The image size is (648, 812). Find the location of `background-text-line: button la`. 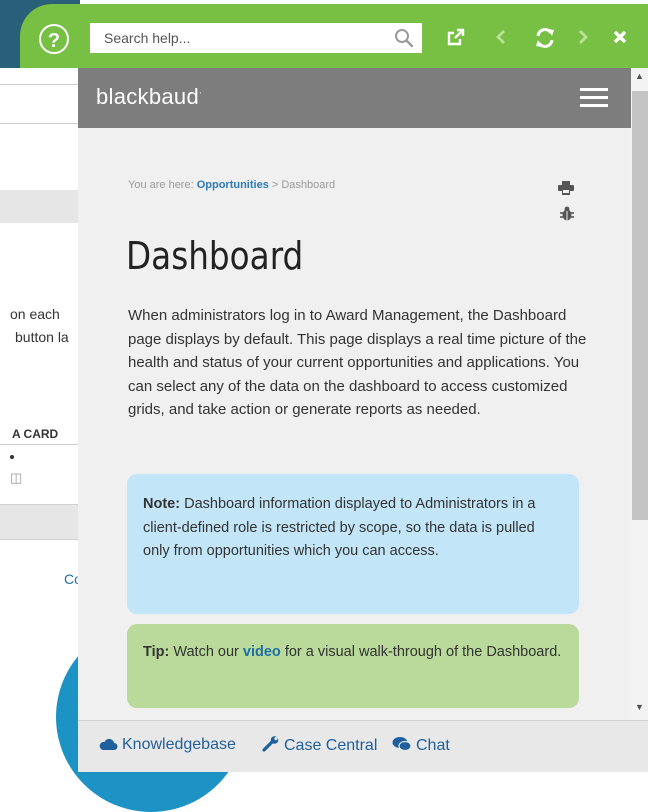

background-text-line: button la is located at coordinates (42, 337).